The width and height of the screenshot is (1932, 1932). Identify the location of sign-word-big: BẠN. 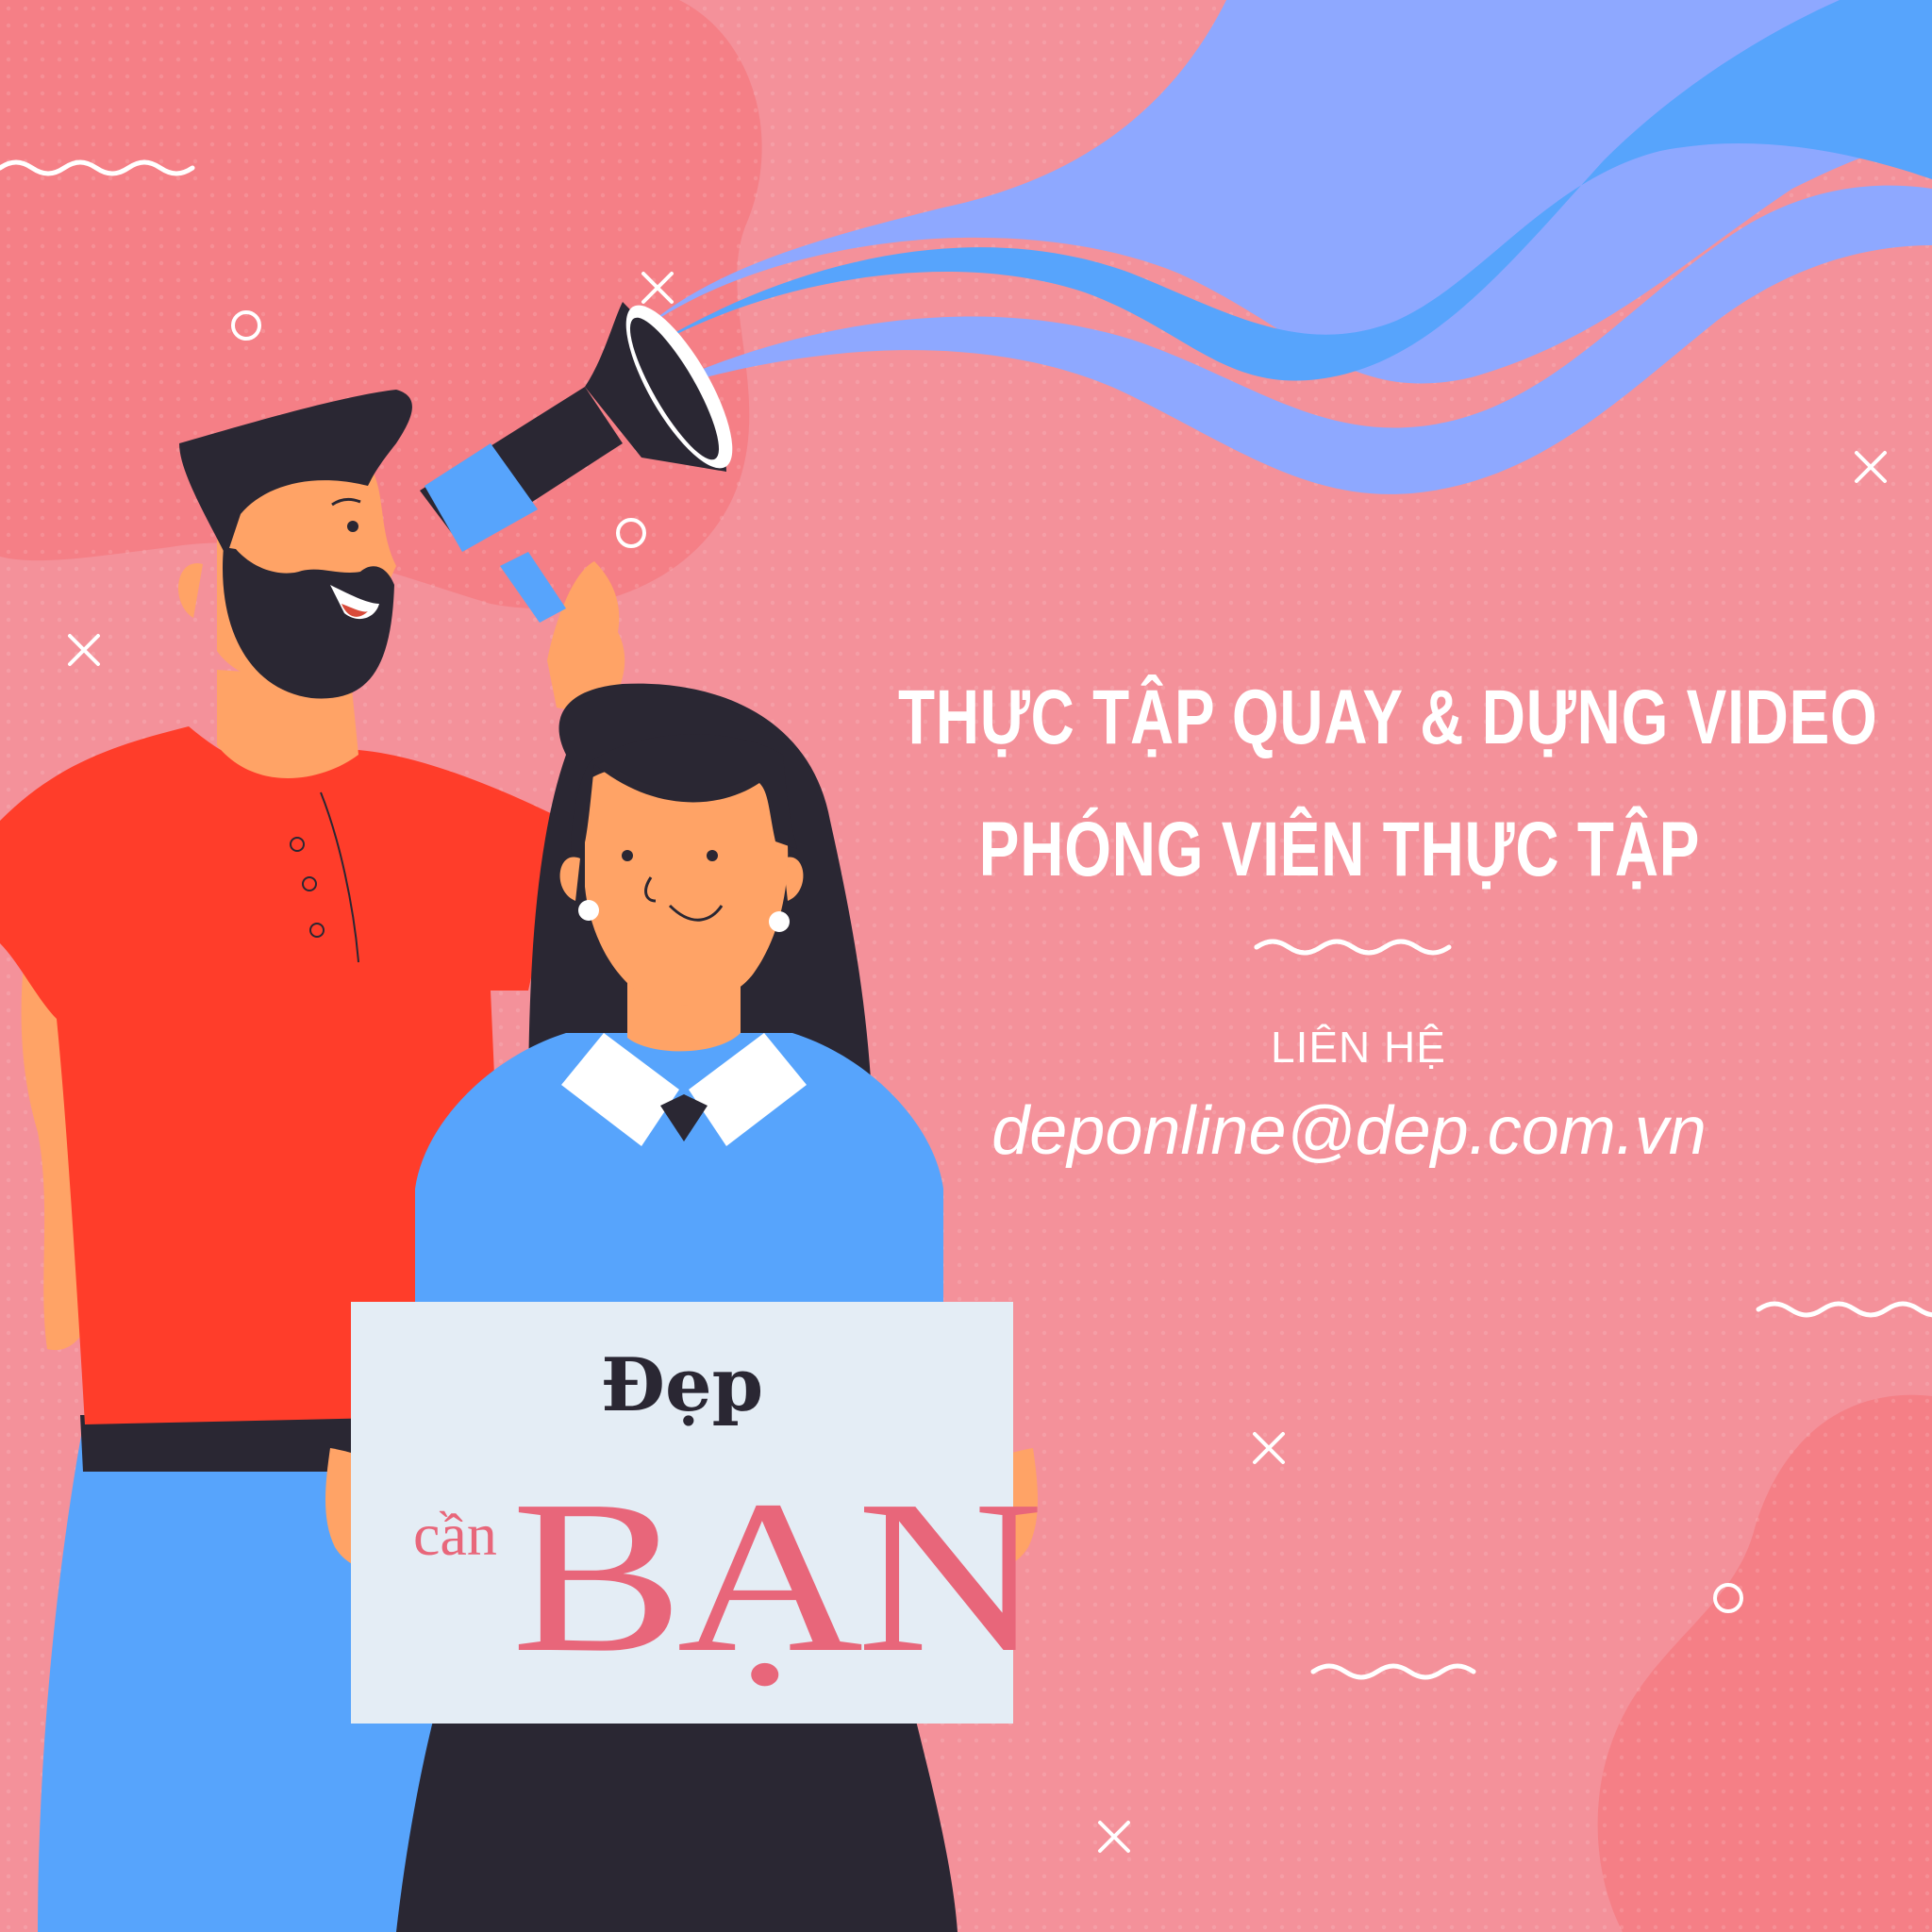
(777, 1577).